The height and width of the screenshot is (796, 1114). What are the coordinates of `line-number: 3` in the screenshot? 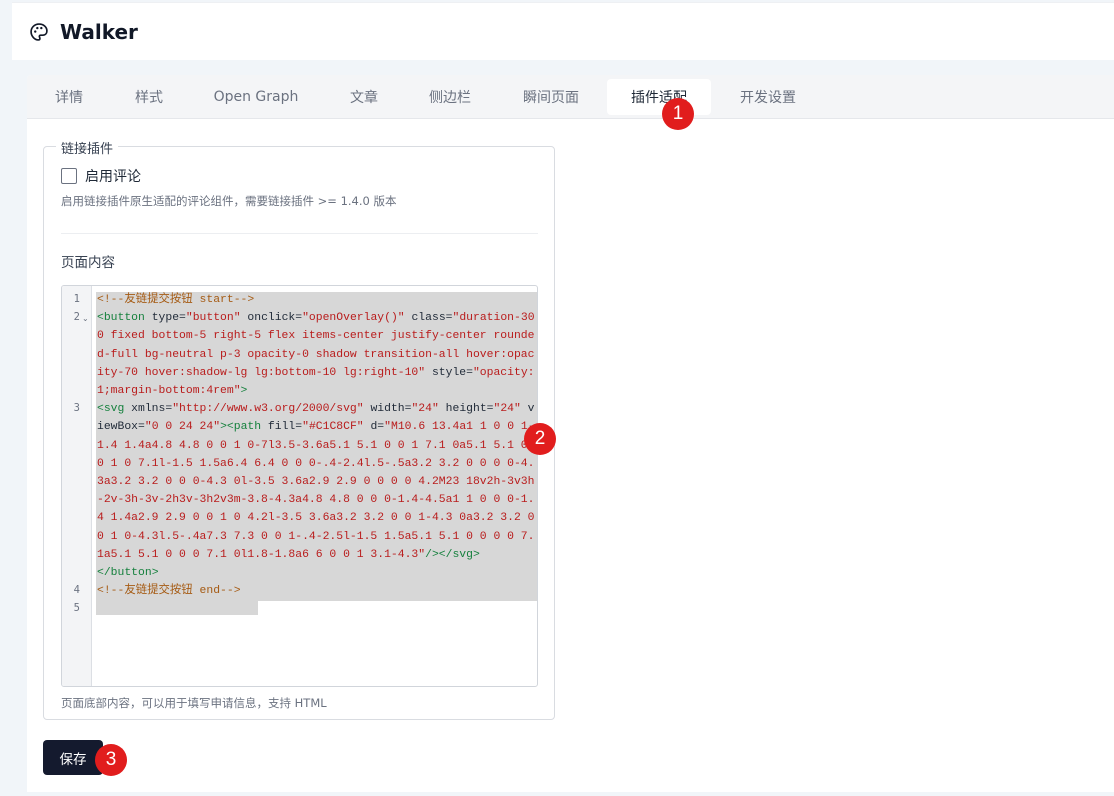 It's located at (76, 408).